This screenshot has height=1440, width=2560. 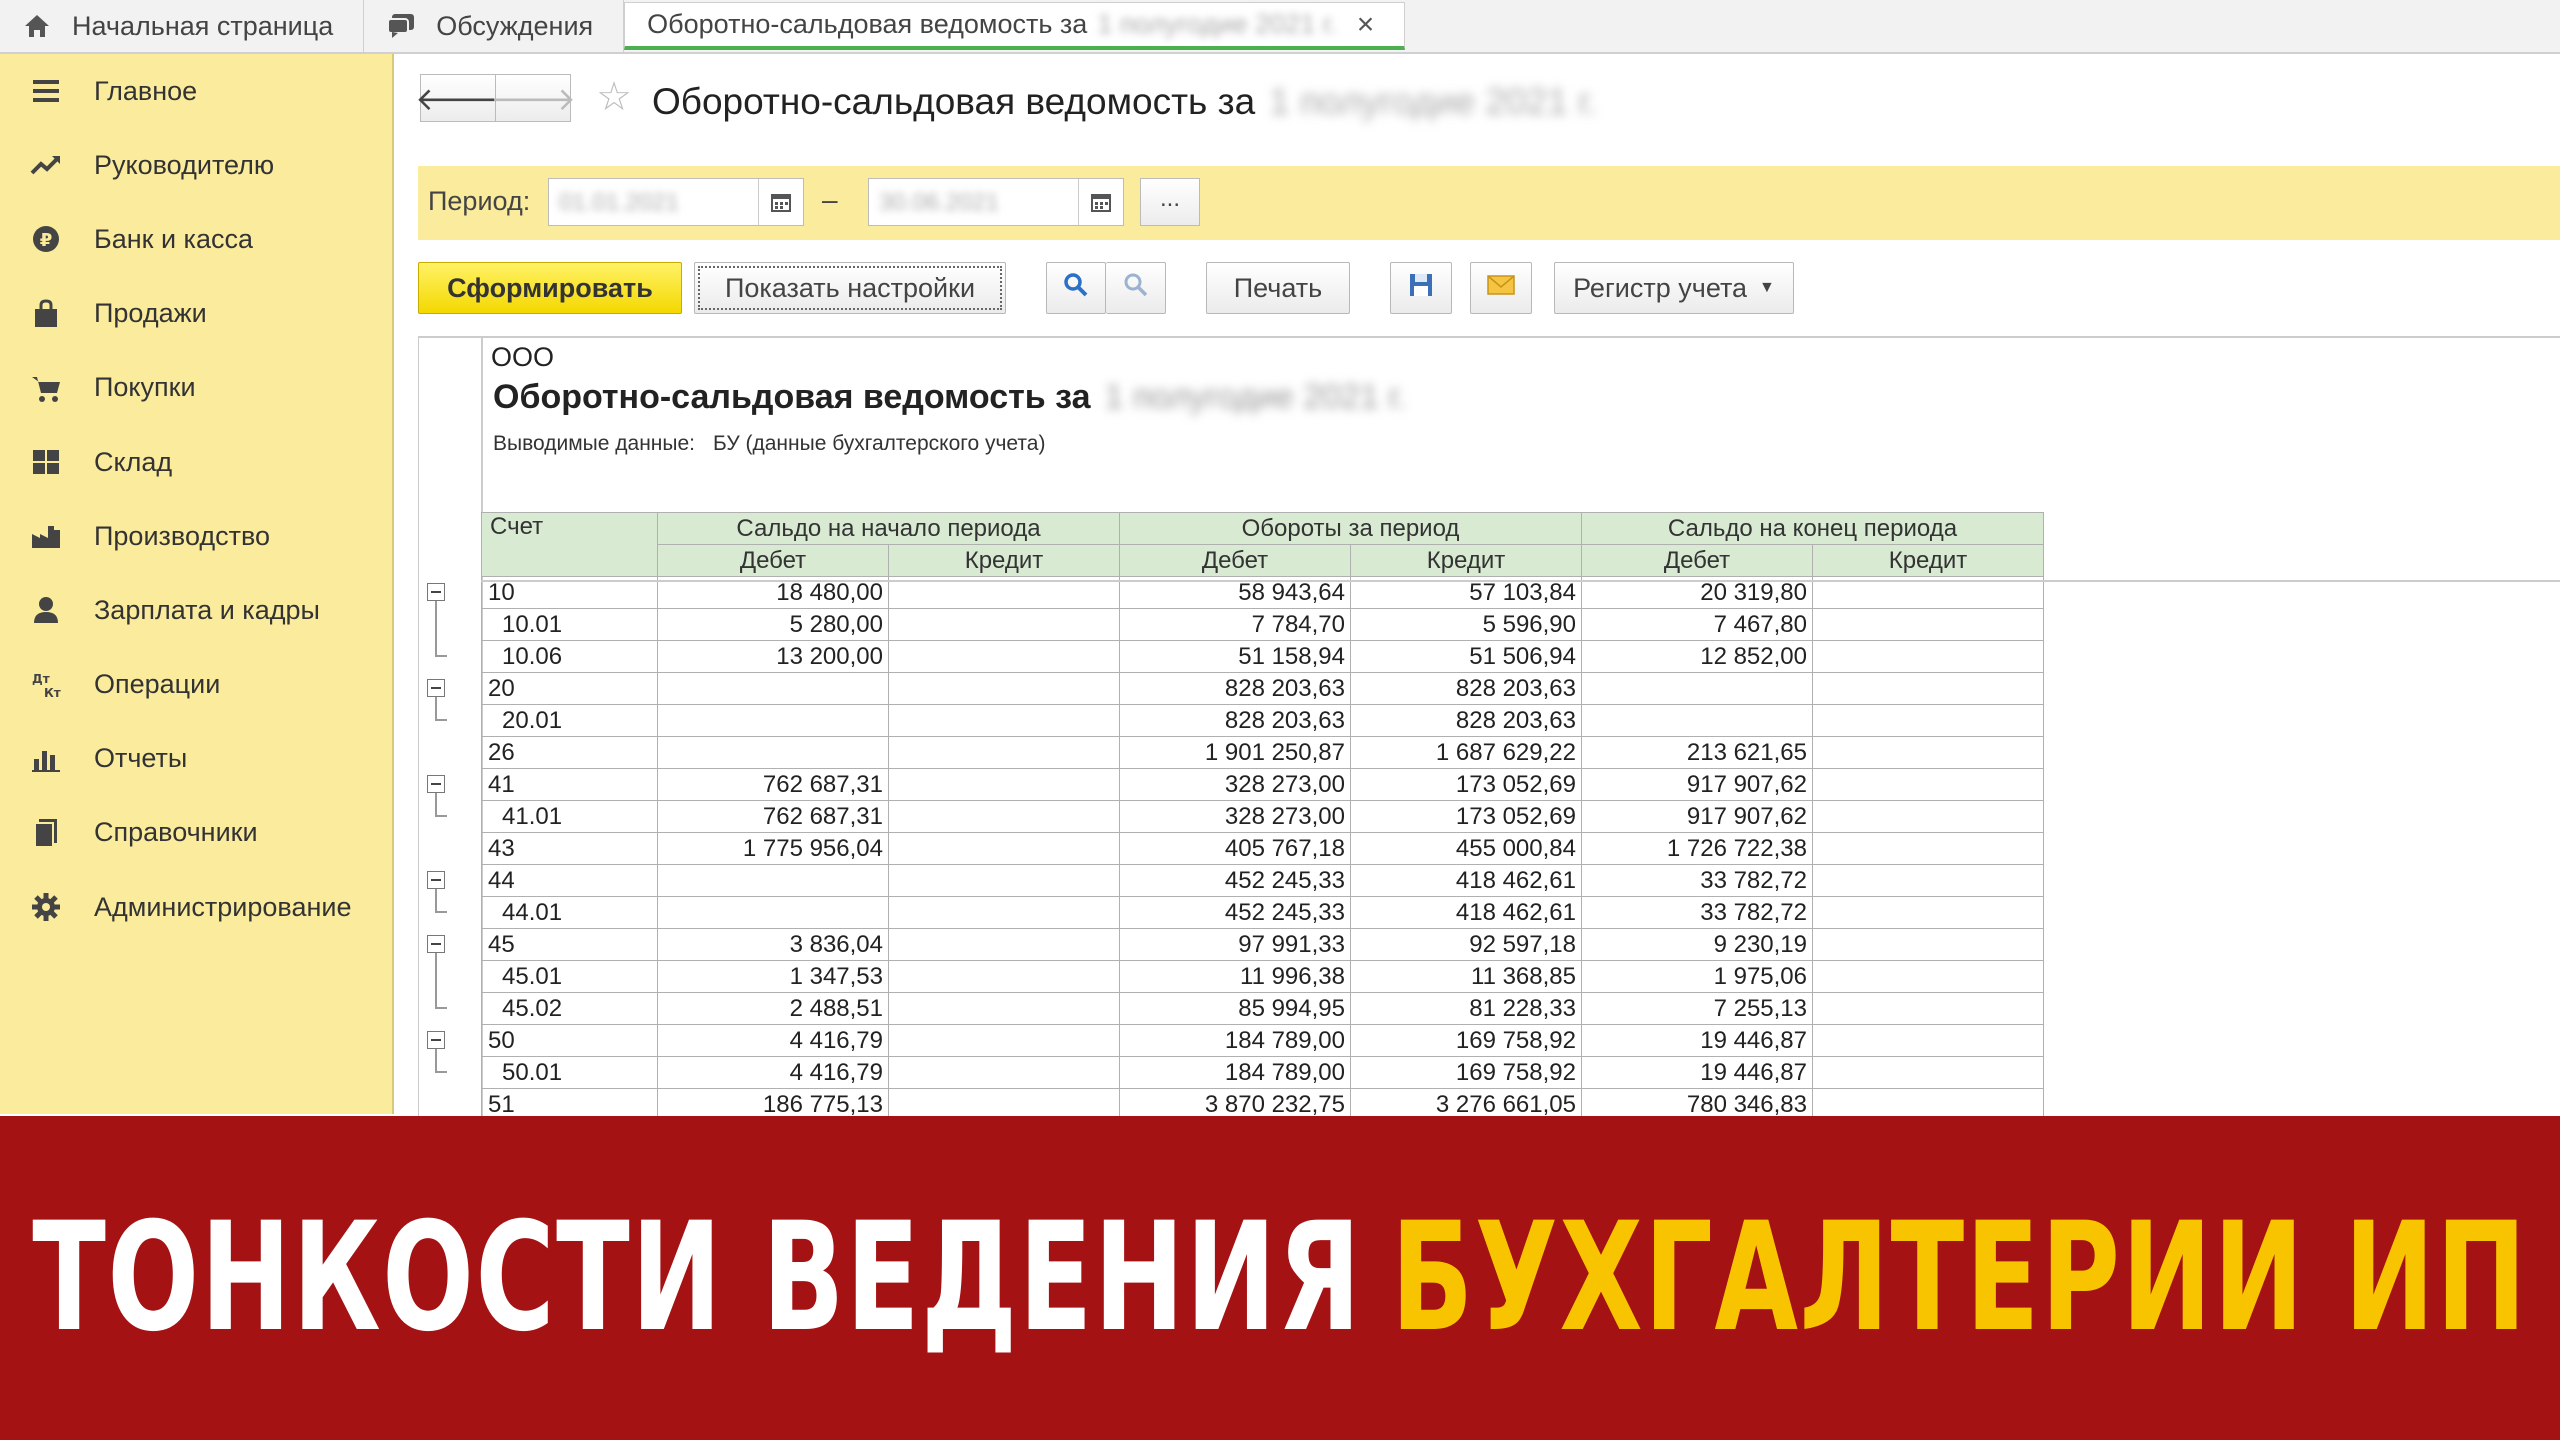 What do you see at coordinates (1959, 1278) in the screenshot?
I see `banner-text-yellow: БУХГАЛТЕРИИ ИП` at bounding box center [1959, 1278].